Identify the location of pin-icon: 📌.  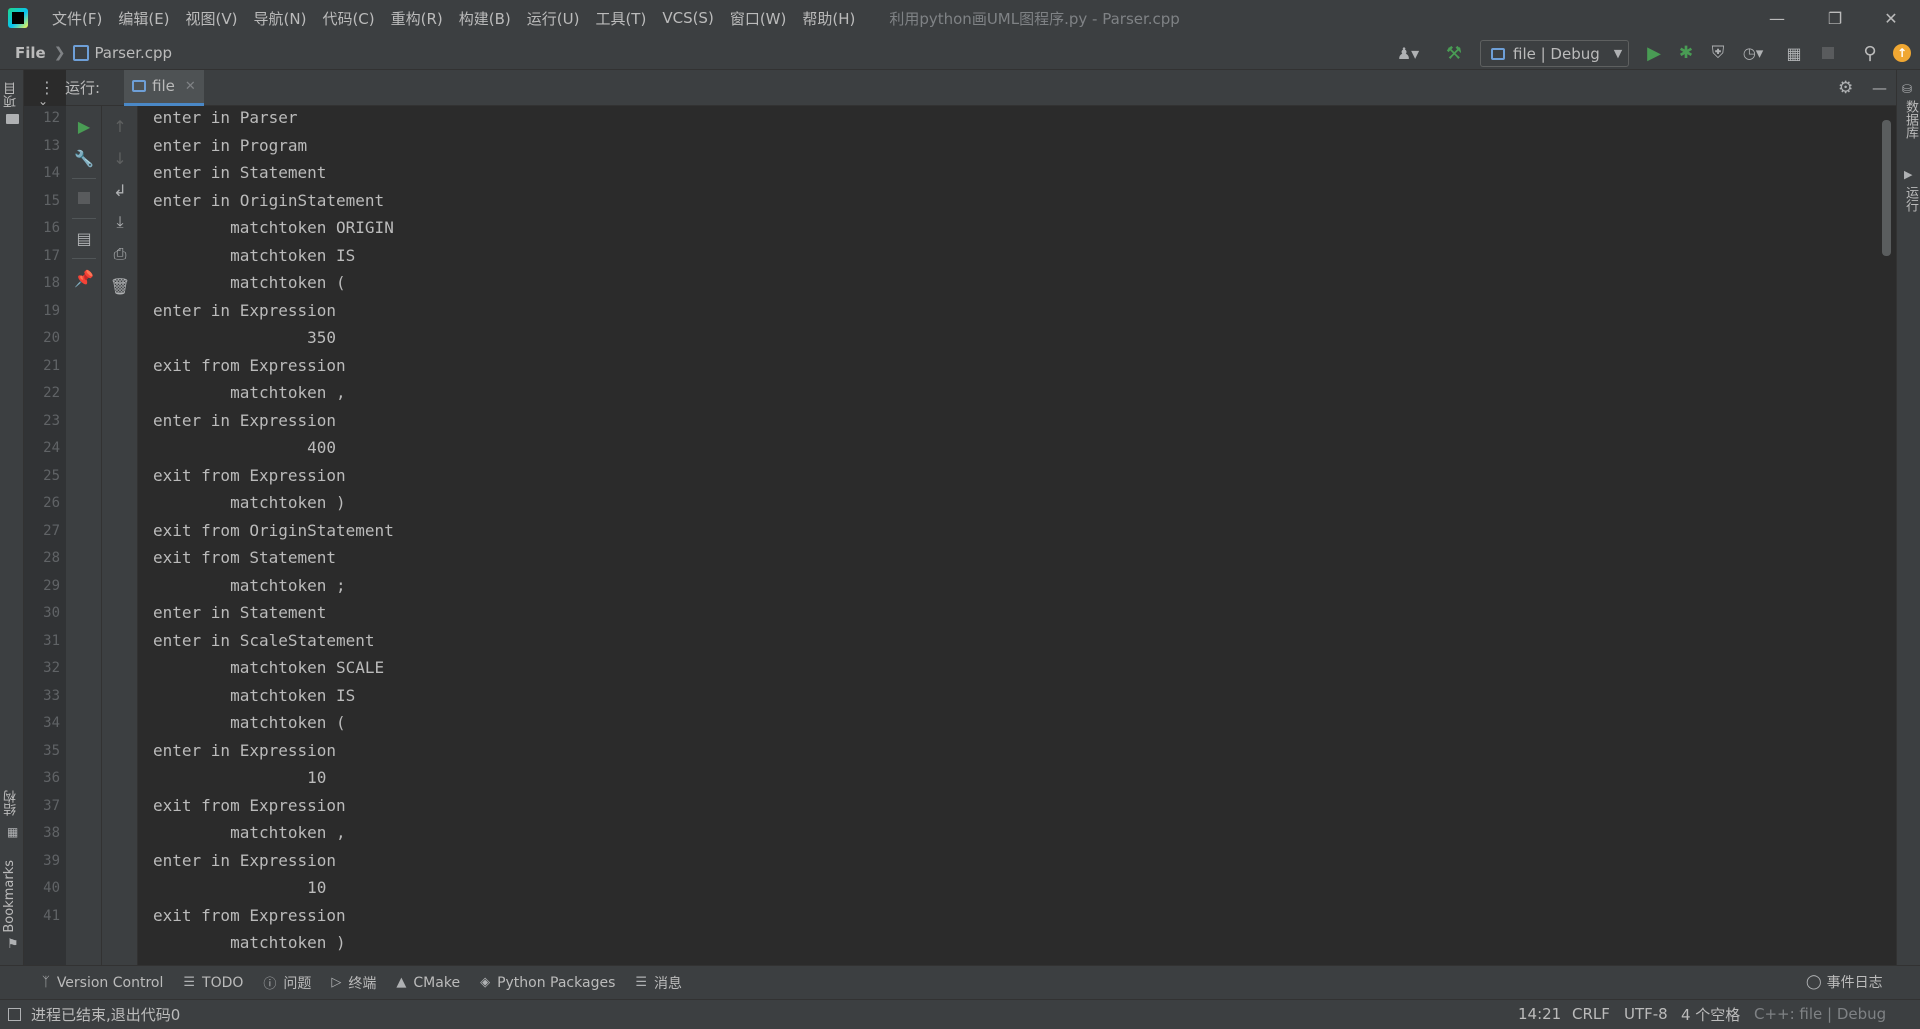
(84, 278).